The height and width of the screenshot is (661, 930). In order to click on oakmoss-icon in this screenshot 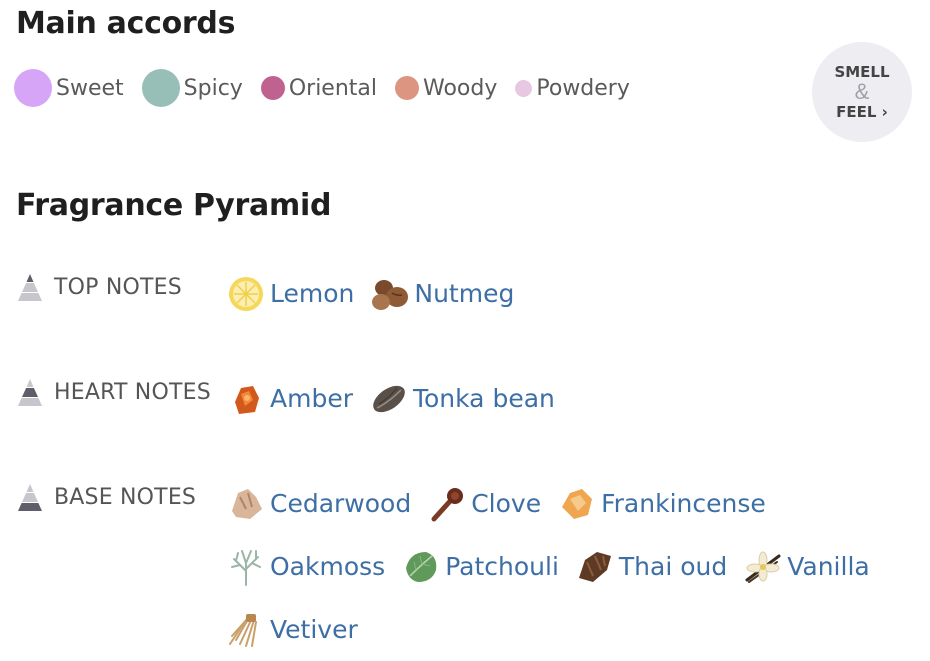, I will do `click(246, 567)`.